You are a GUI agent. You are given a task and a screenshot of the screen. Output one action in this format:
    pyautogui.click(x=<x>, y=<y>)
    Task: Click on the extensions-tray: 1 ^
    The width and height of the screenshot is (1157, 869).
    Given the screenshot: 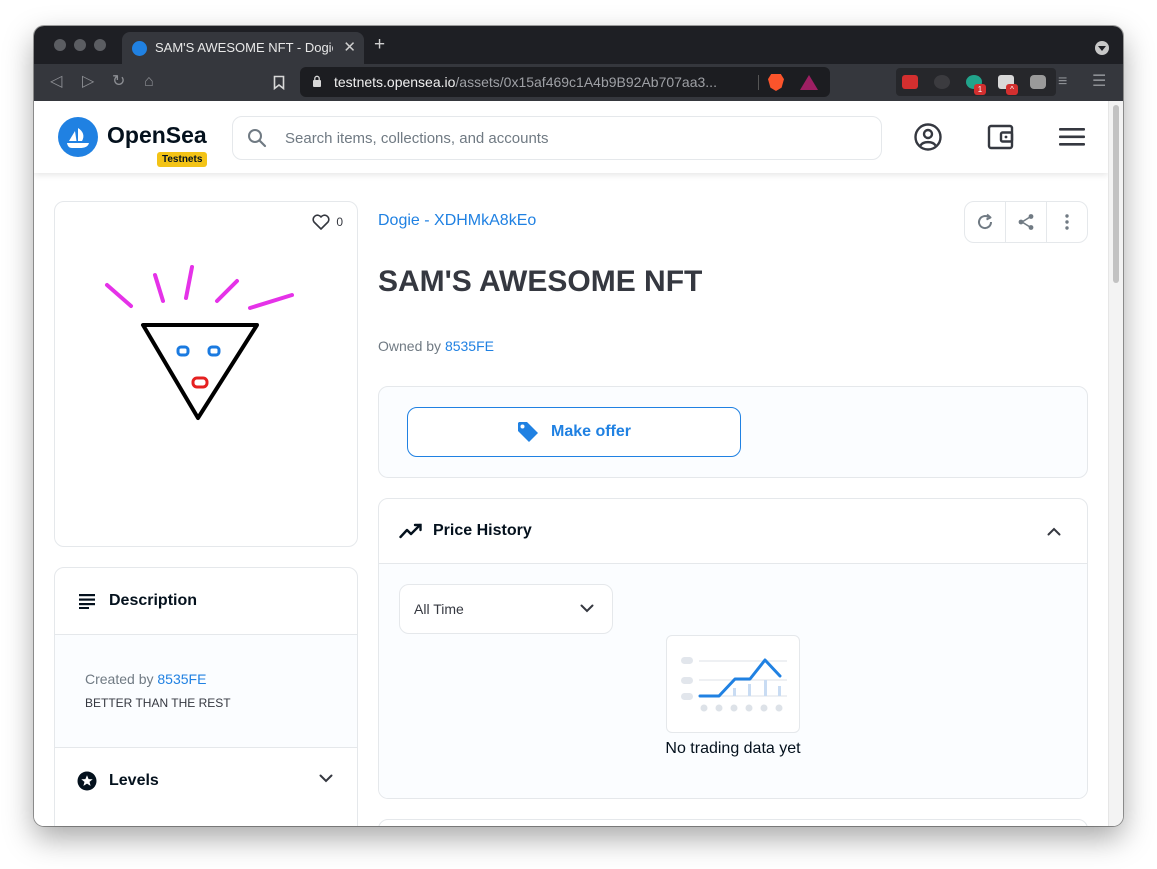 What is the action you would take?
    pyautogui.click(x=976, y=82)
    